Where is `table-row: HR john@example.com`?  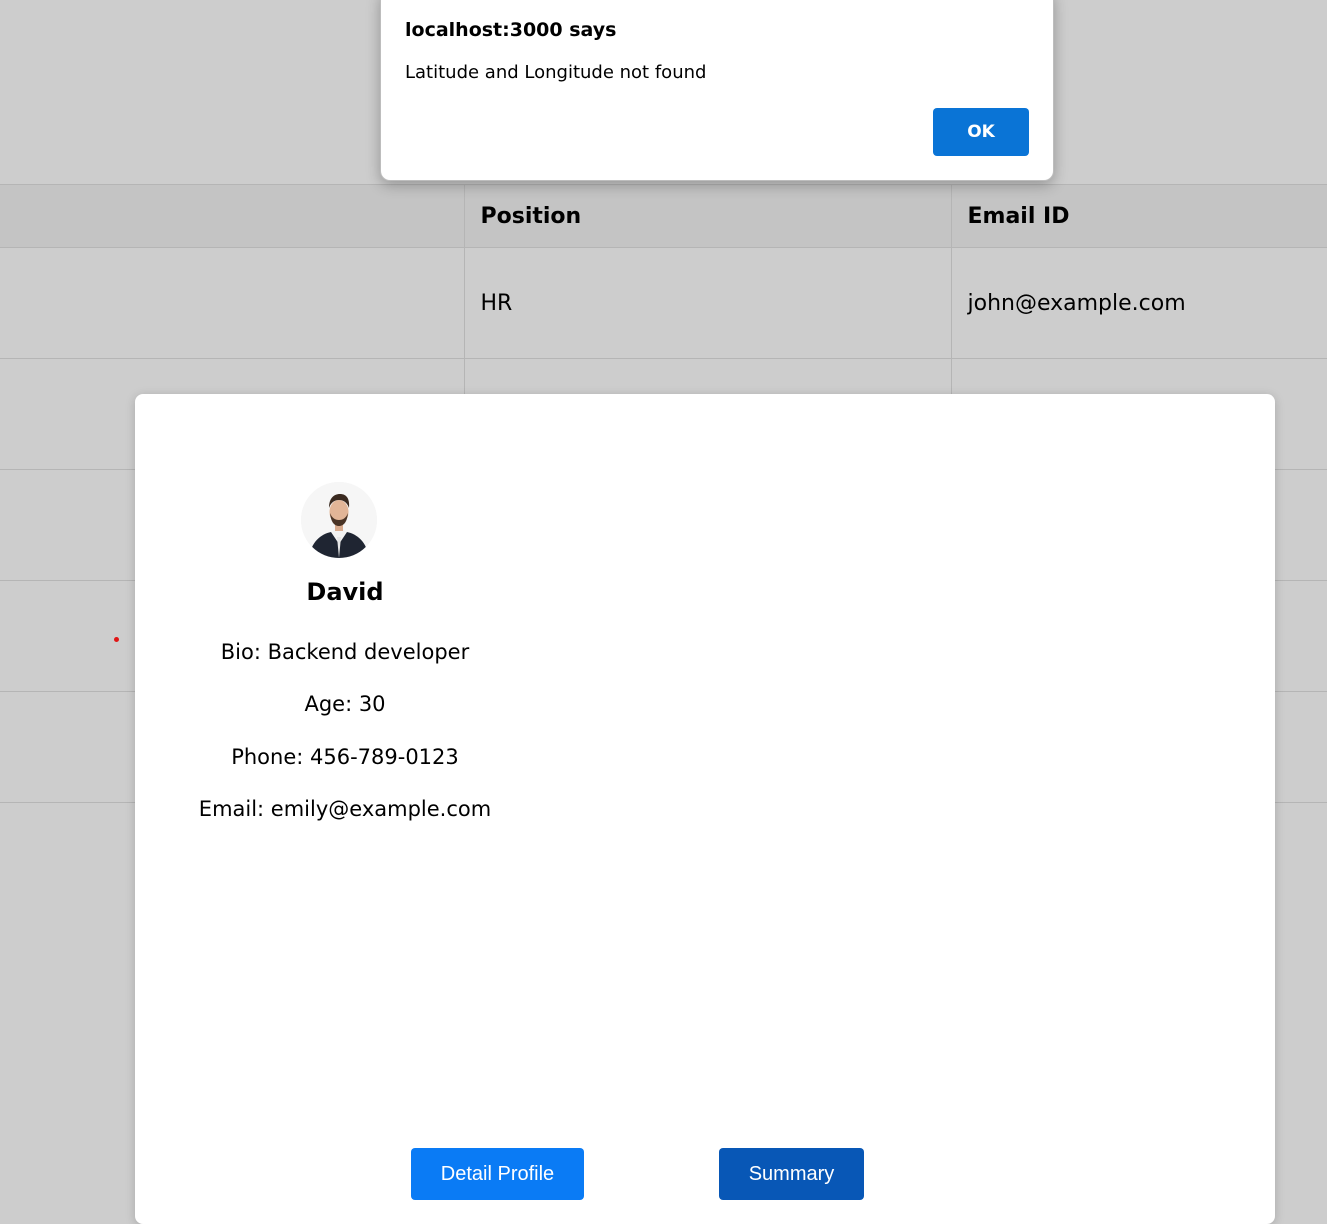
table-row: HR john@example.com is located at coordinates (663, 303).